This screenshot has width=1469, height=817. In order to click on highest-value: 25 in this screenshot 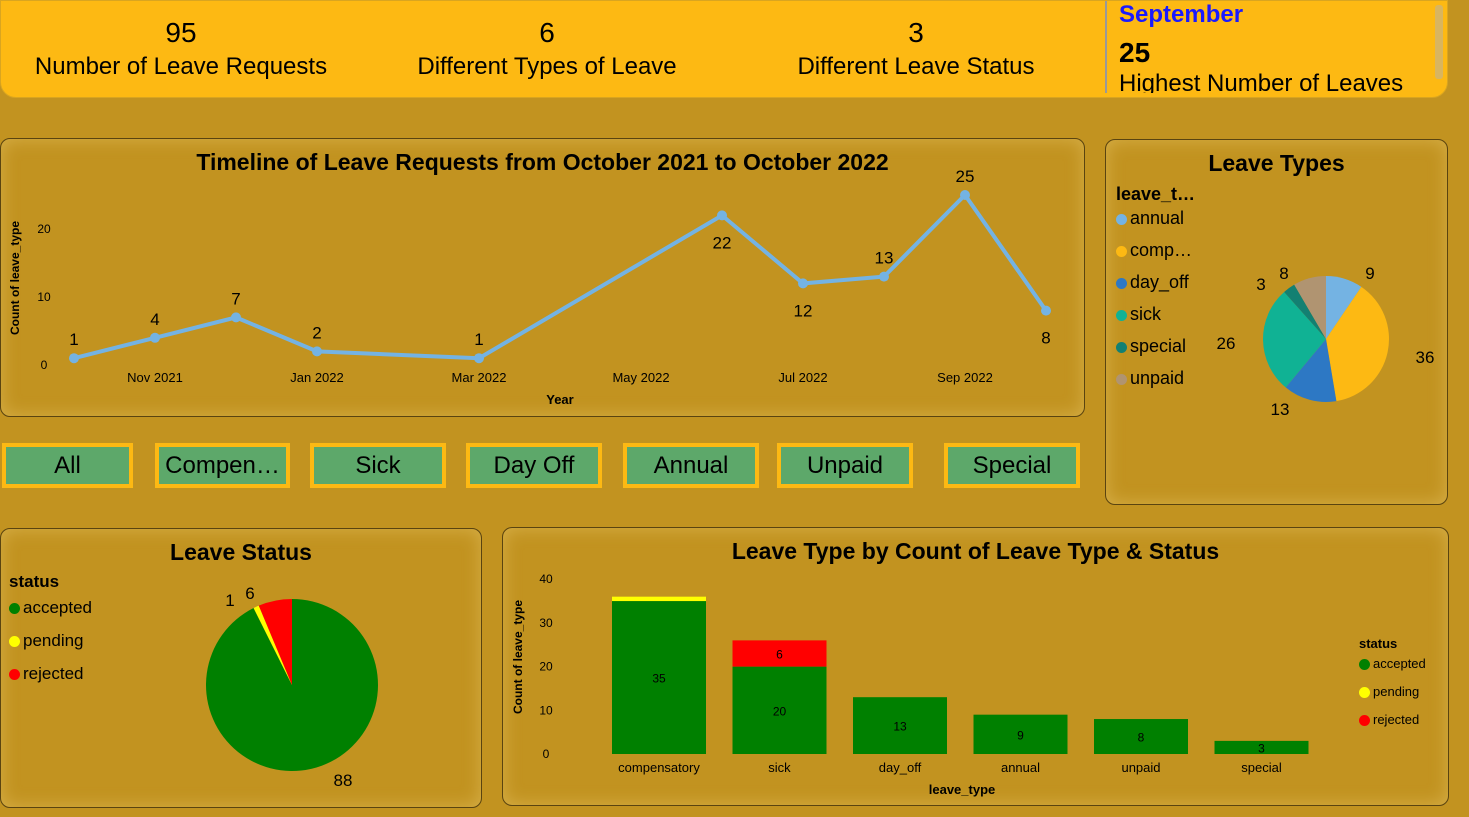, I will do `click(1135, 52)`.